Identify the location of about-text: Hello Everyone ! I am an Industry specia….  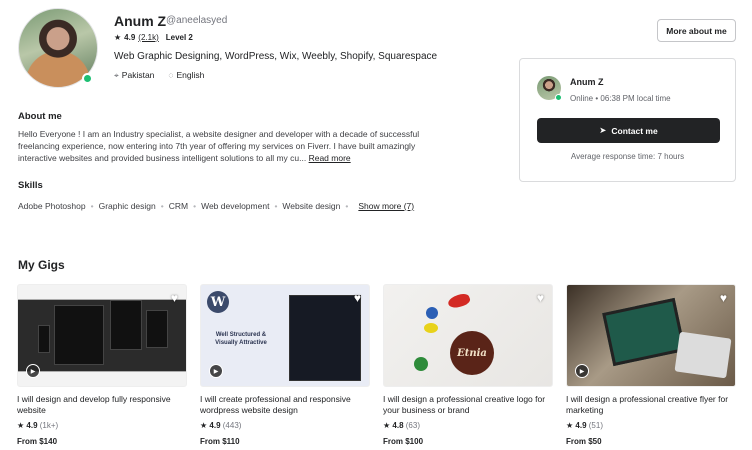
(228, 146).